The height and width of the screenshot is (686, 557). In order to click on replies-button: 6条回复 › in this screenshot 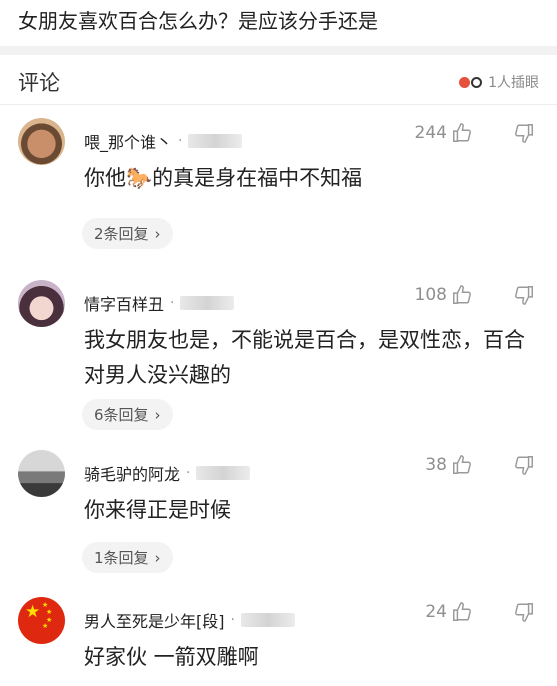, I will do `click(127, 414)`.